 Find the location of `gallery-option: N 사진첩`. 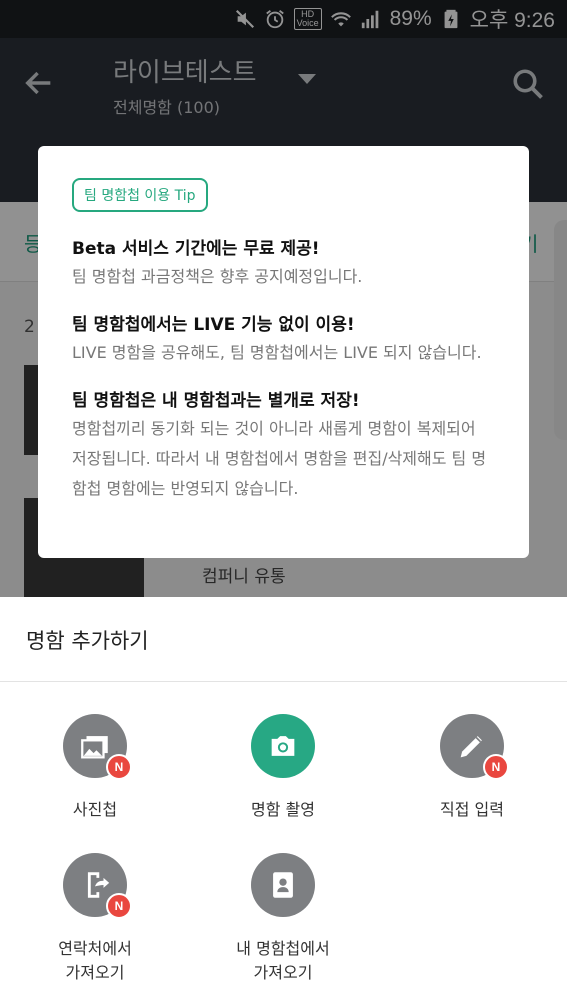

gallery-option: N 사진첩 is located at coordinates (97, 768).